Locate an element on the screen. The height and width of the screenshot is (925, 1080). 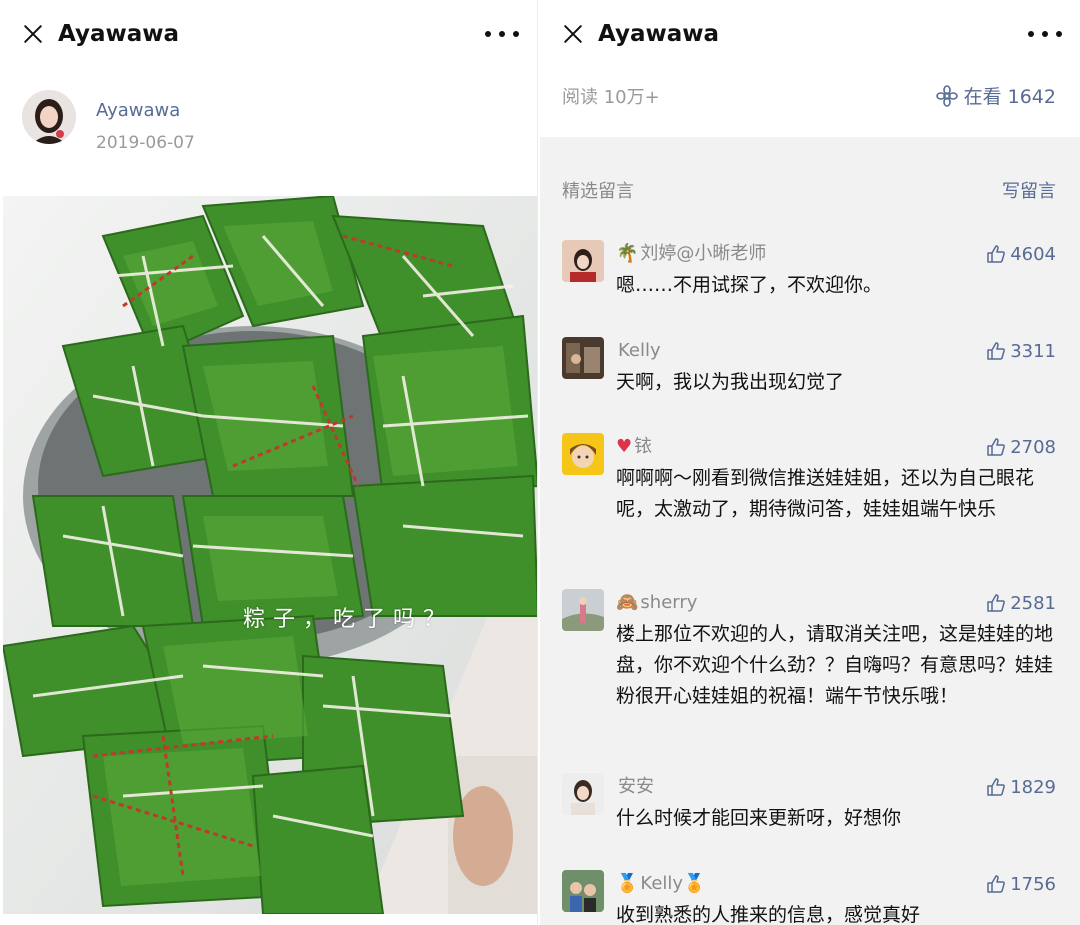
author-row: Ayawawa 2019-06-07 is located at coordinates (108, 121).